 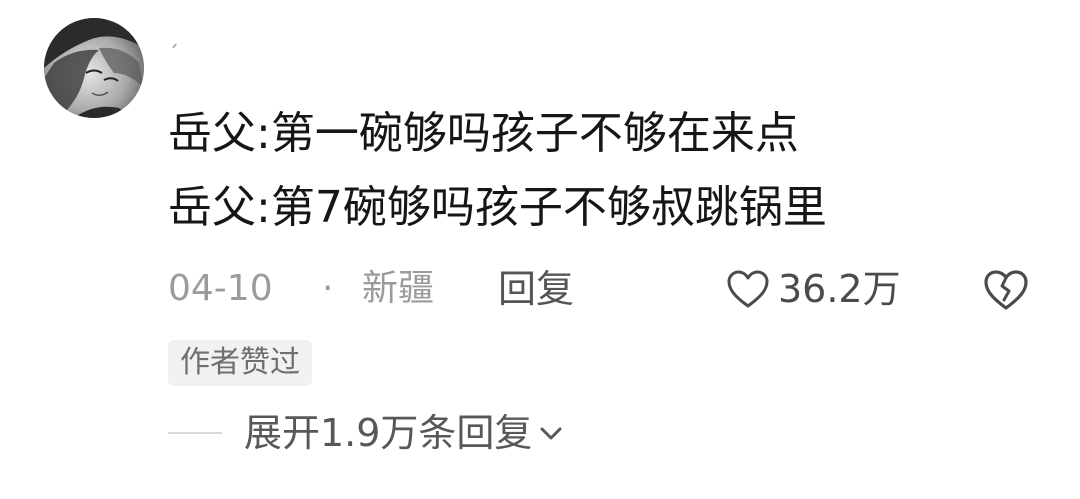 What do you see at coordinates (388, 433) in the screenshot?
I see `expand-replies-label: 展开1.9万条回复` at bounding box center [388, 433].